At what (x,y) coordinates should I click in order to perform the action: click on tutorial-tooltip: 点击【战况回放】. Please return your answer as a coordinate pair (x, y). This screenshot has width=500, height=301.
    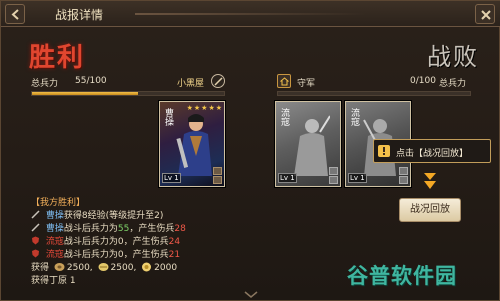
    Looking at the image, I should click on (432, 151).